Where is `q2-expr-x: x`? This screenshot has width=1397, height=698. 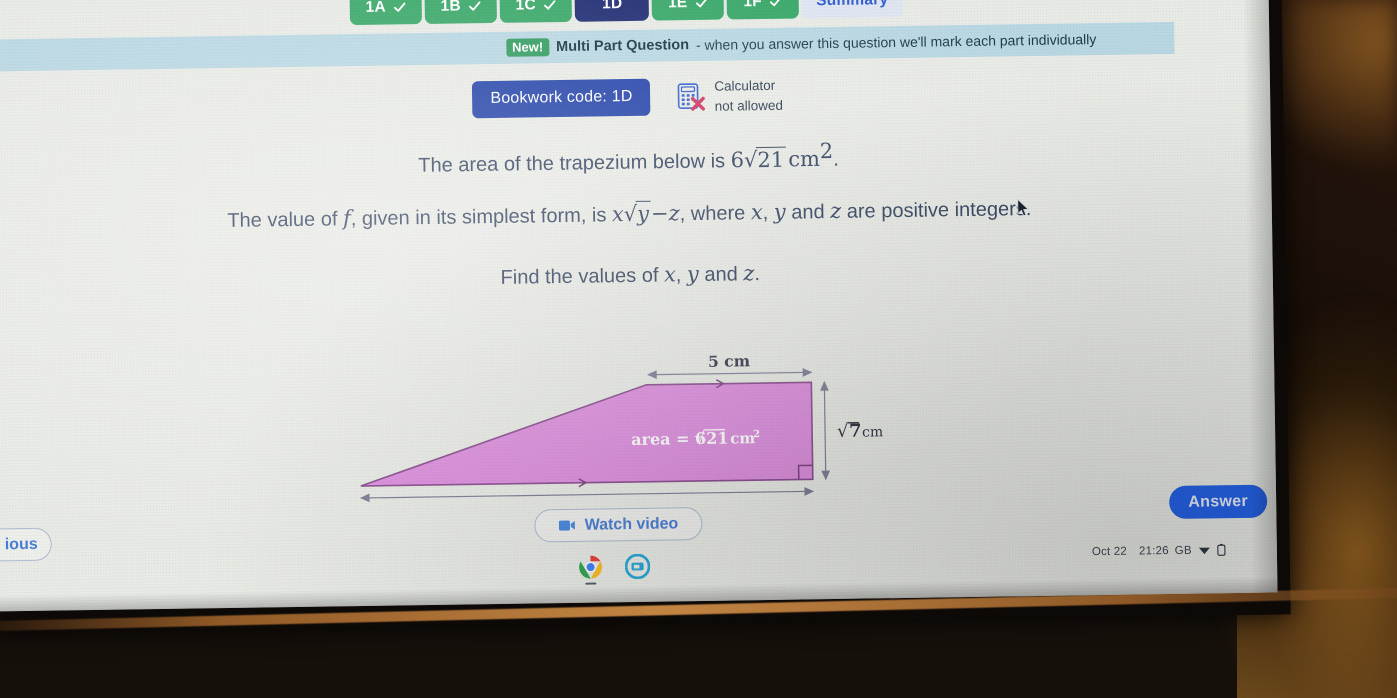 q2-expr-x: x is located at coordinates (617, 214).